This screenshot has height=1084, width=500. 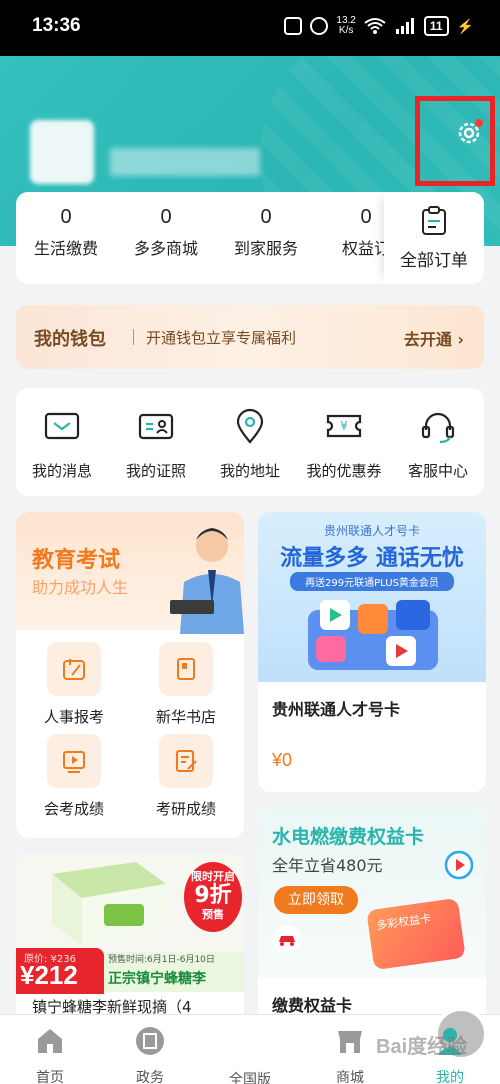 What do you see at coordinates (450, 1077) in the screenshot?
I see `nav-label: 我的` at bounding box center [450, 1077].